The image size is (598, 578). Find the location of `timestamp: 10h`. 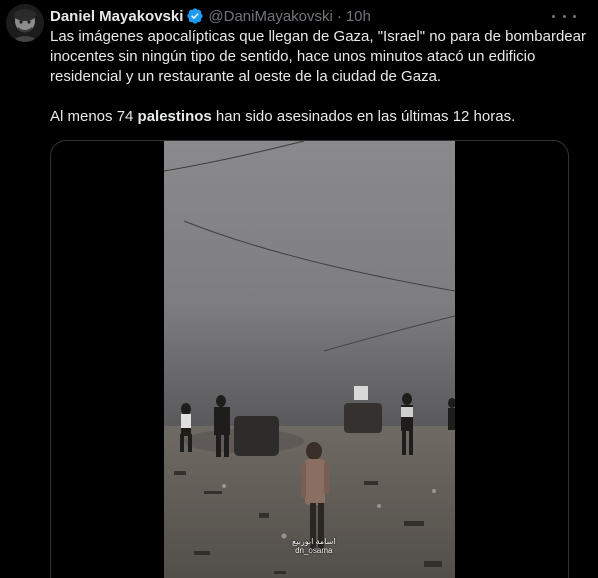

timestamp: 10h is located at coordinates (358, 16).